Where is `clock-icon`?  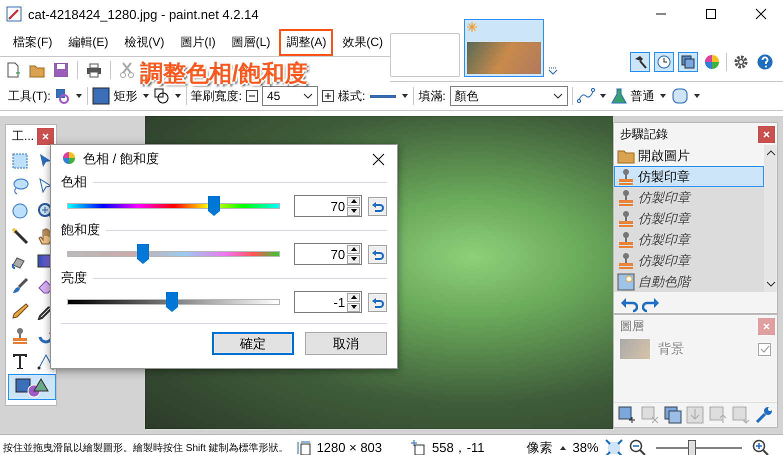 clock-icon is located at coordinates (664, 61).